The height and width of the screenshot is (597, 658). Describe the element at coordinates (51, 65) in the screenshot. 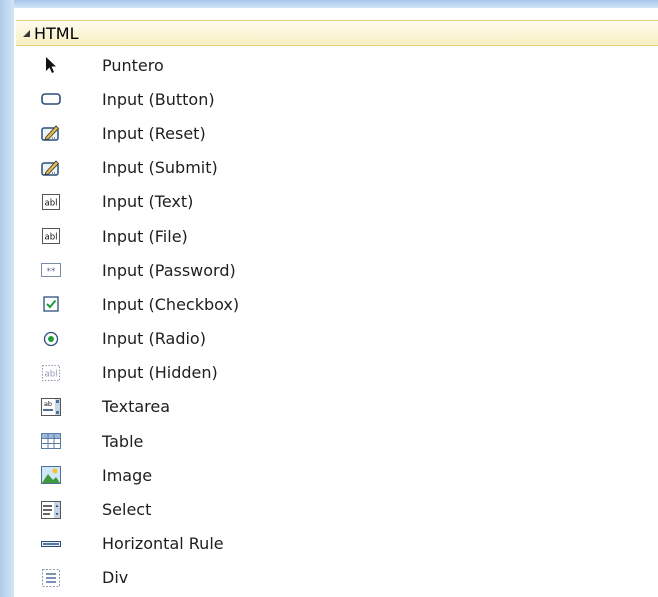

I see `pointer-icon` at that location.